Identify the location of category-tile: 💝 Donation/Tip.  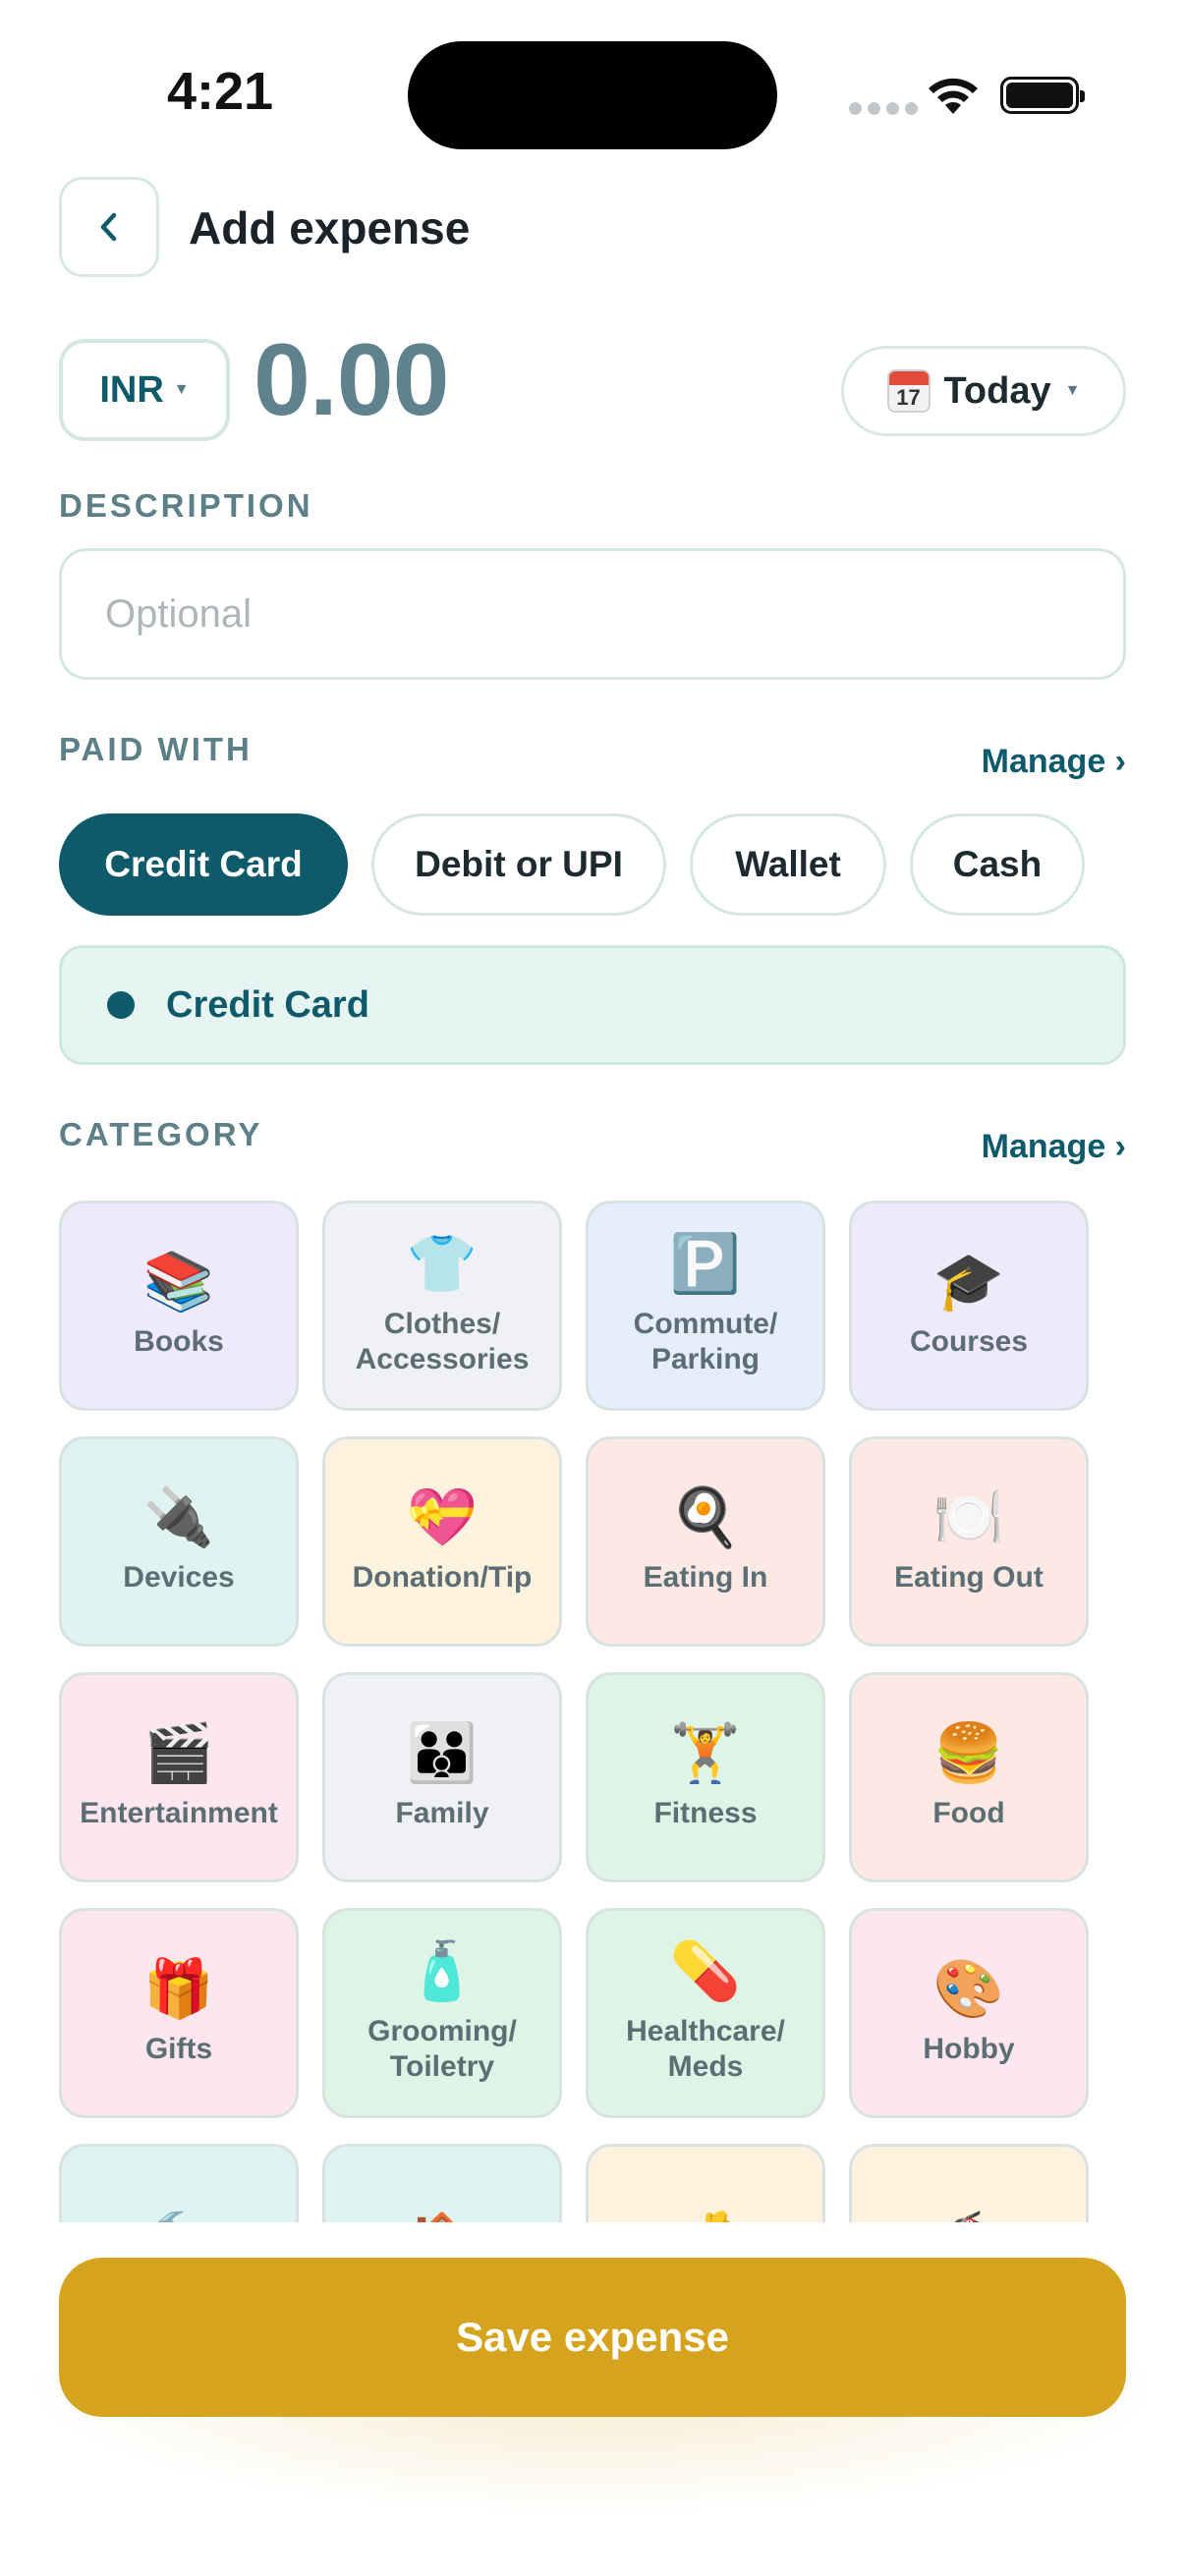
(442, 1541).